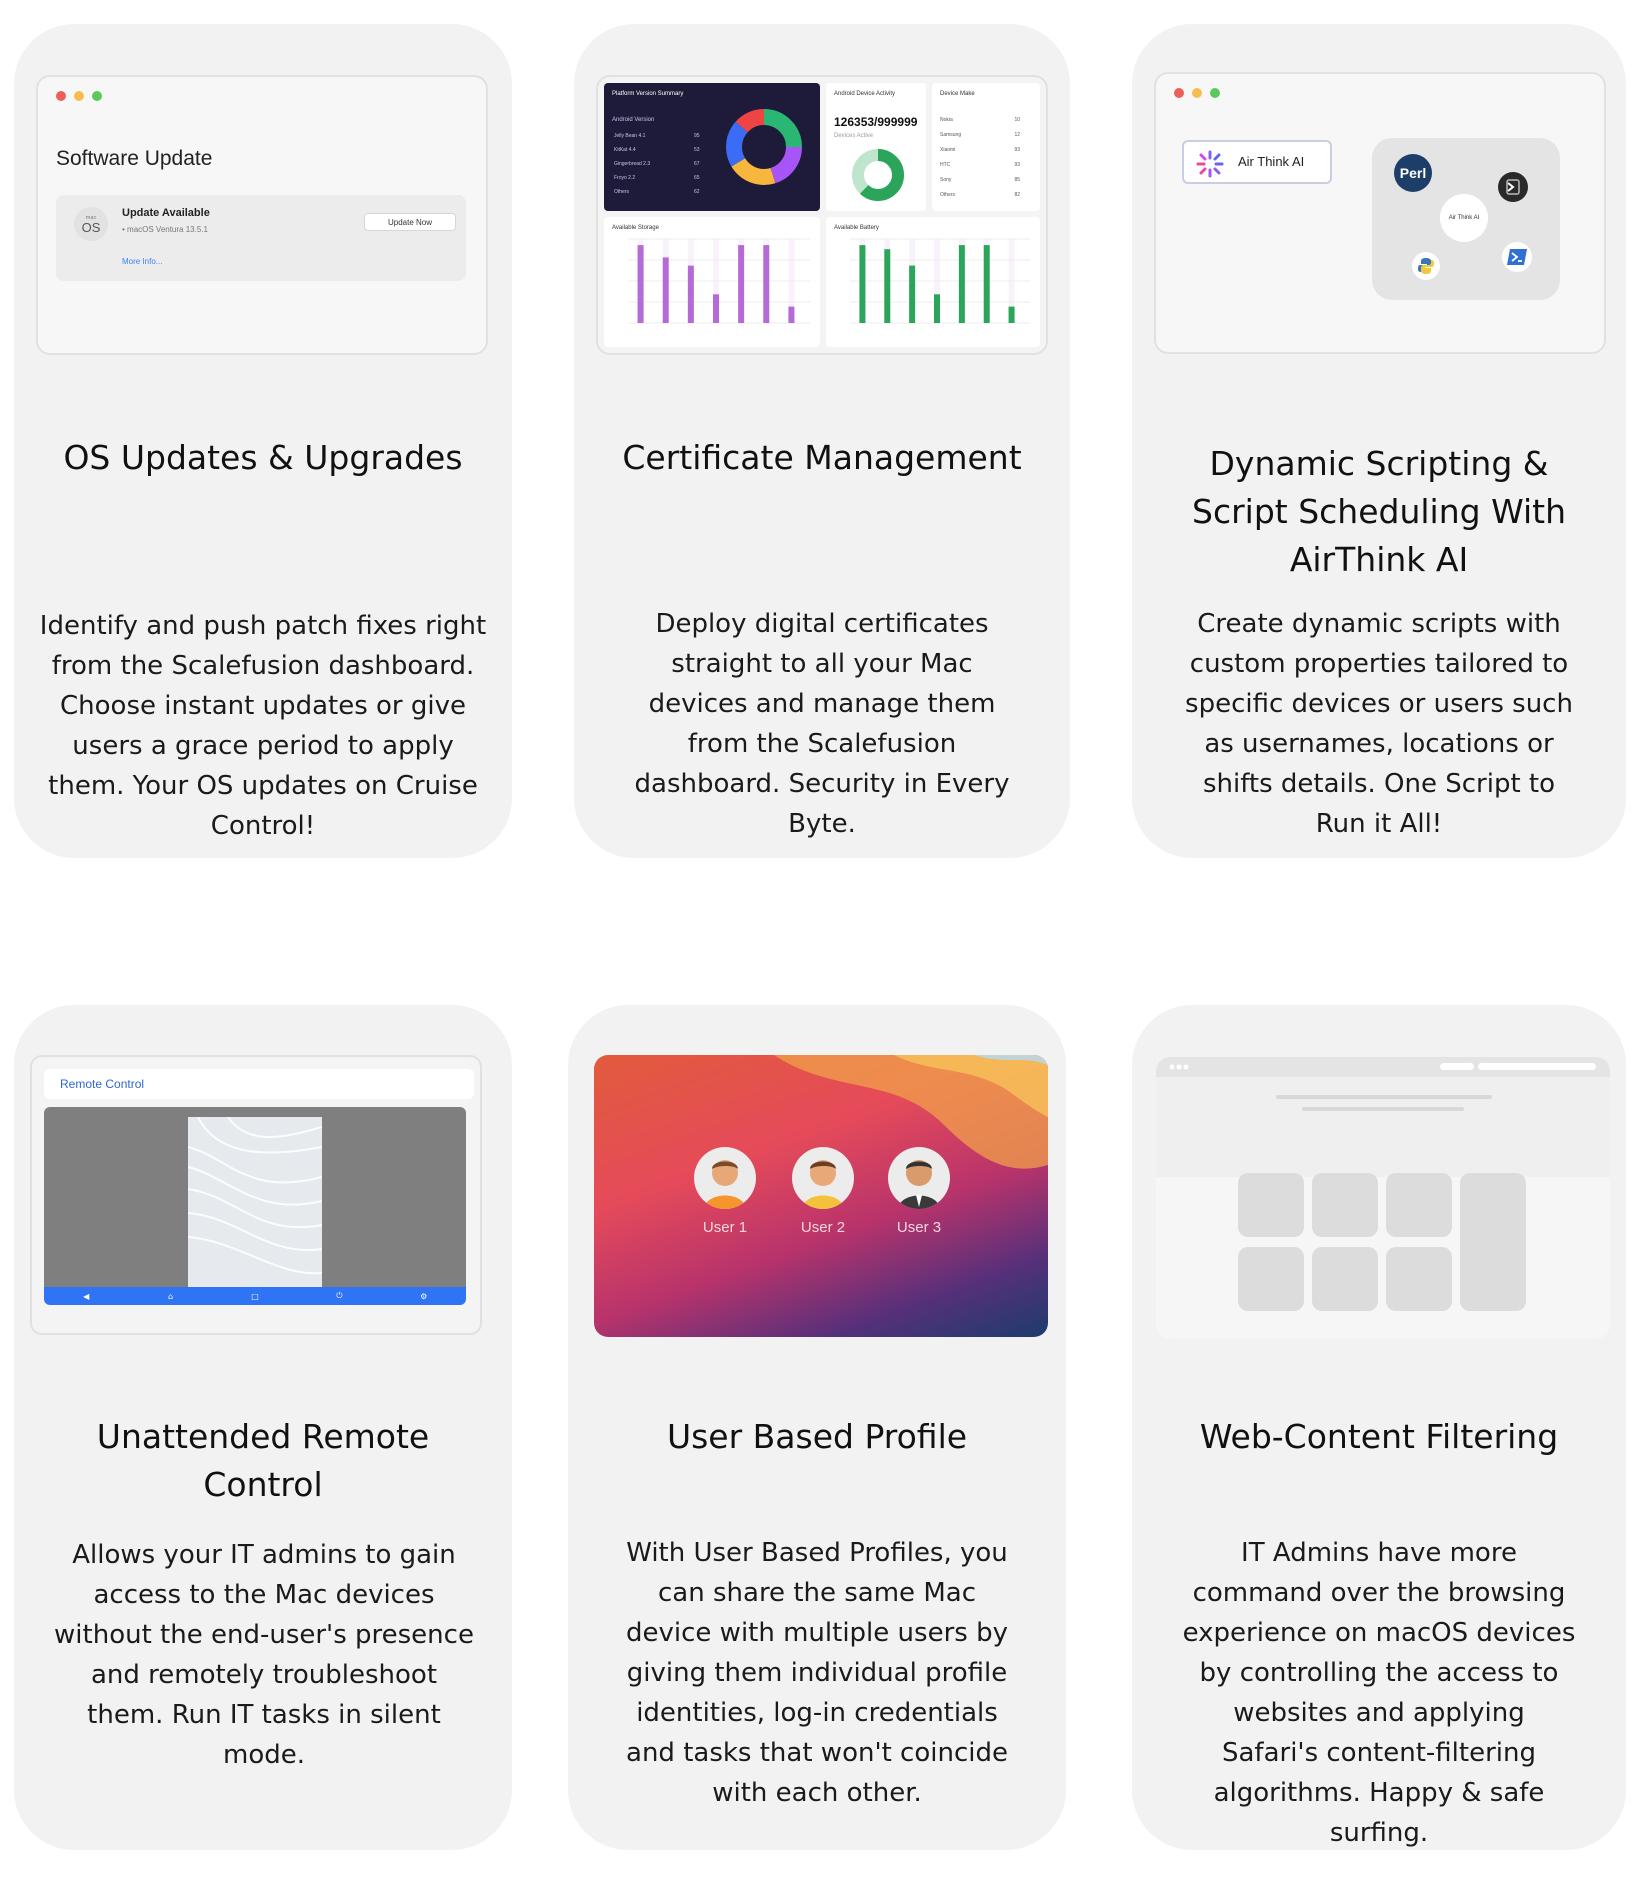  Describe the element at coordinates (1426, 266) in the screenshot. I see `python-icon` at that location.